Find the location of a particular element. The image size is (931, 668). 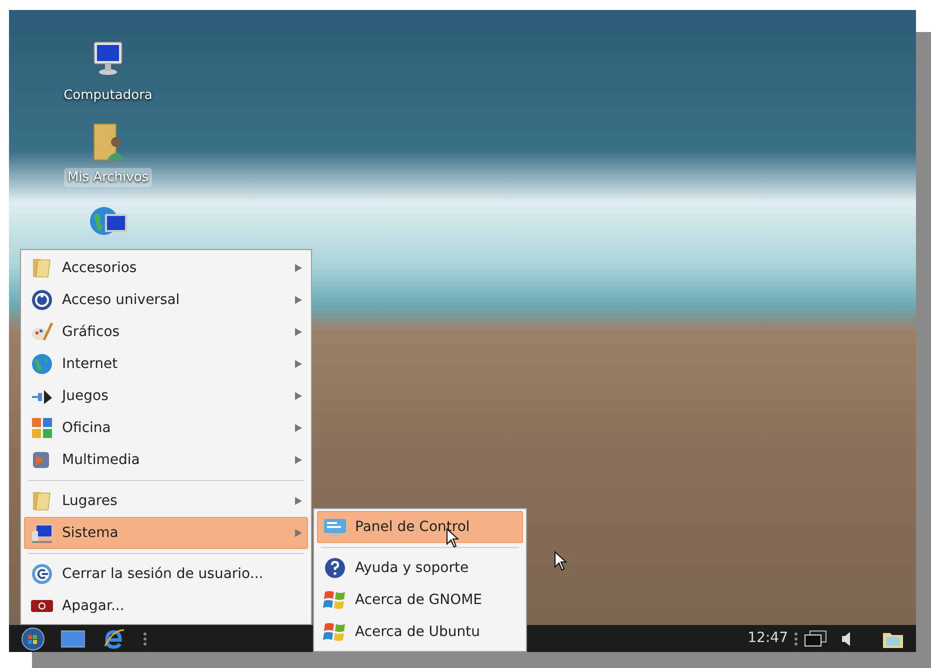

menu-item-label: Acerca de Ubuntu is located at coordinates (418, 632).